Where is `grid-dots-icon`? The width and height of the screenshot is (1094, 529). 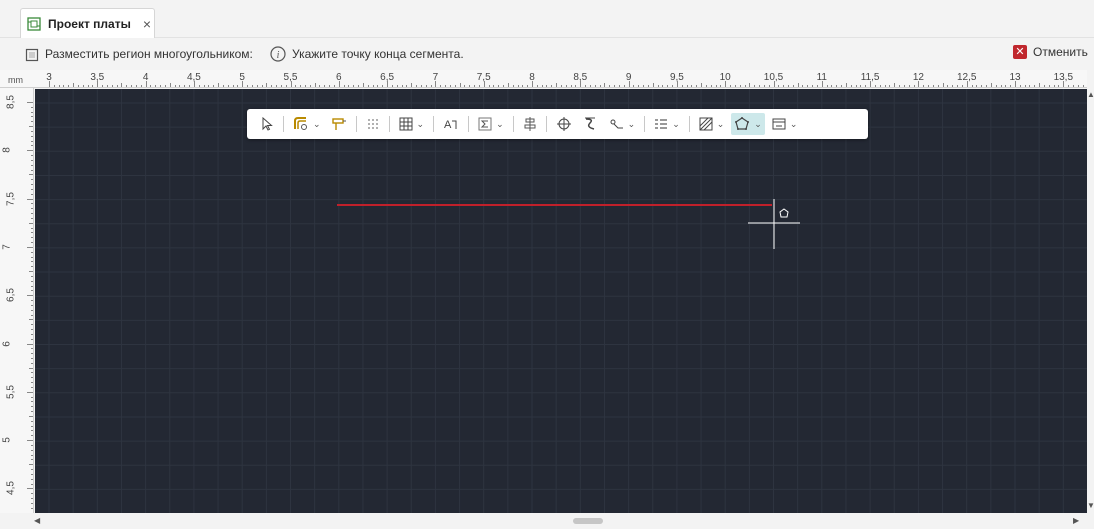
grid-dots-icon is located at coordinates (373, 124).